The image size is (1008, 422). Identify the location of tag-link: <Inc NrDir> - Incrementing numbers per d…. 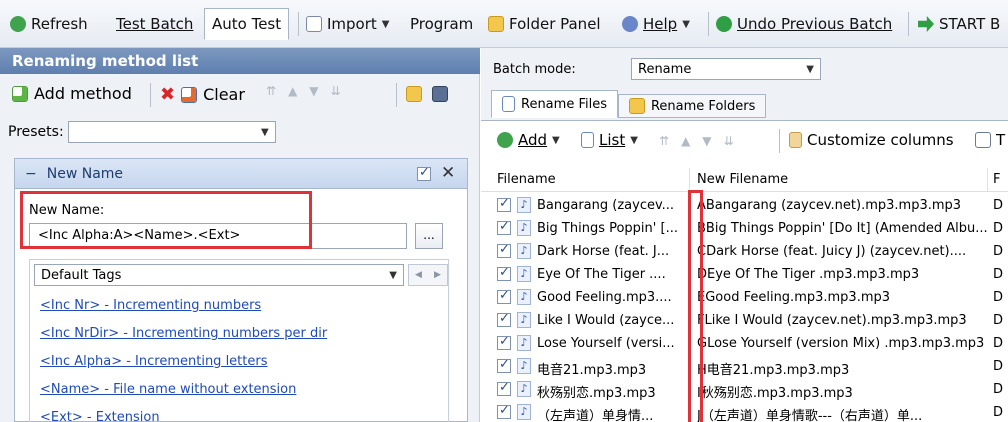
(183, 333).